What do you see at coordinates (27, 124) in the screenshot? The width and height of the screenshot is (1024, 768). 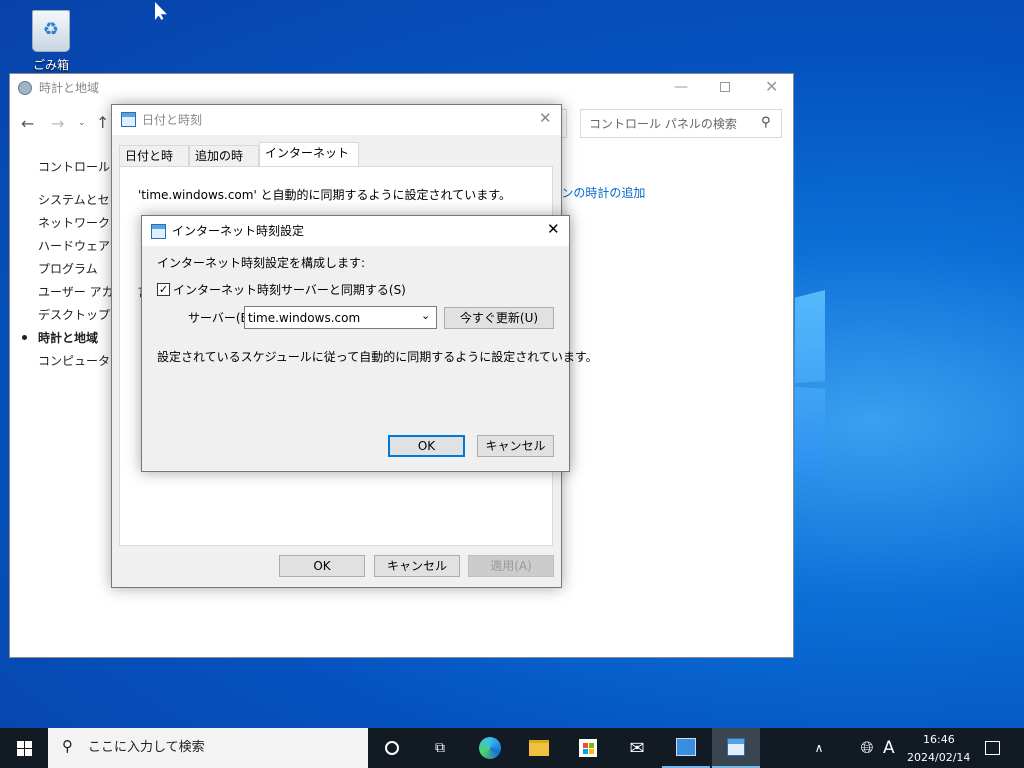 I see `back-button: ←` at bounding box center [27, 124].